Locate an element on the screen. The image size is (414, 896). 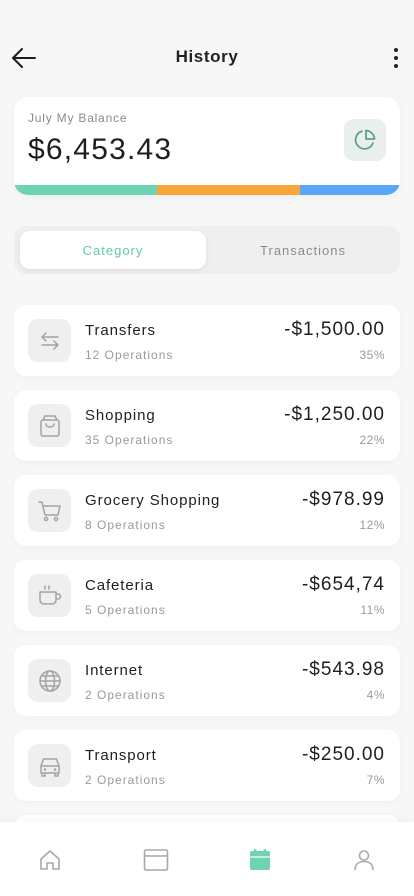
tabbar-cards is located at coordinates (156, 860).